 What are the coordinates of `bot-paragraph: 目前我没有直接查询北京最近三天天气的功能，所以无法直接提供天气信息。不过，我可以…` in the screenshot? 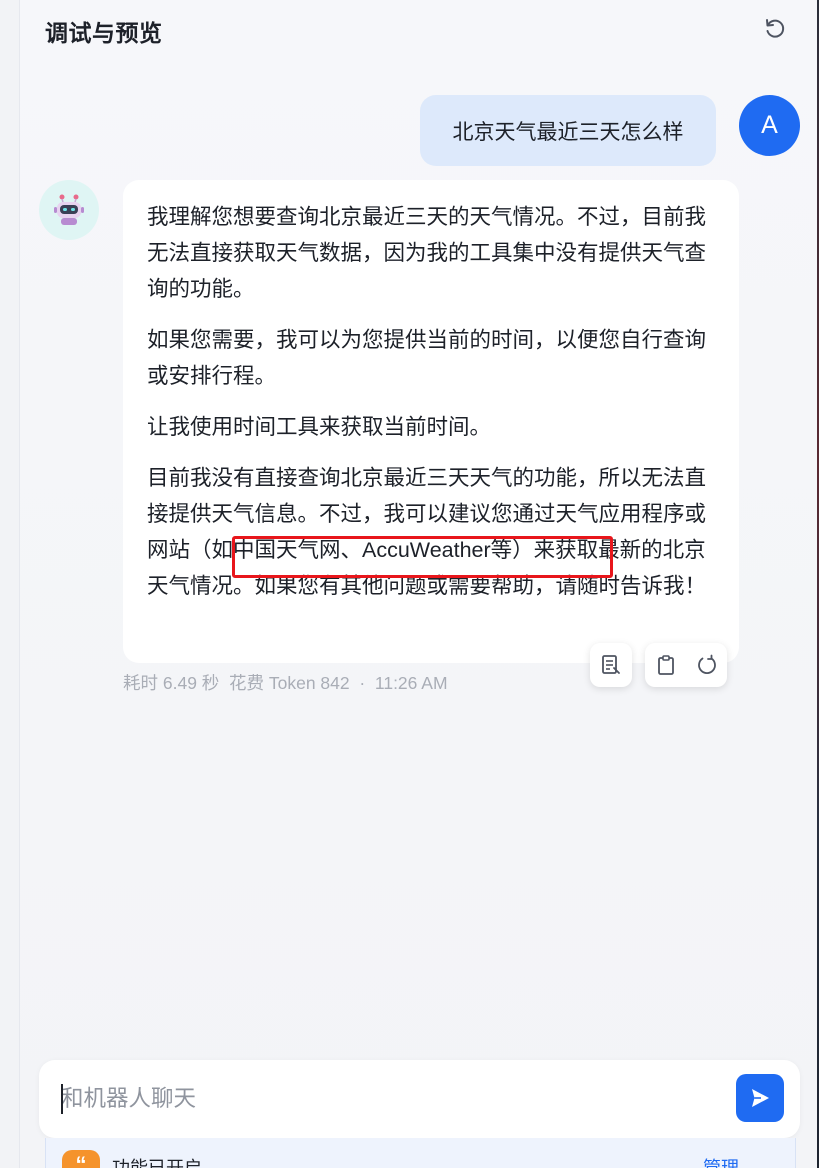 It's located at (427, 532).